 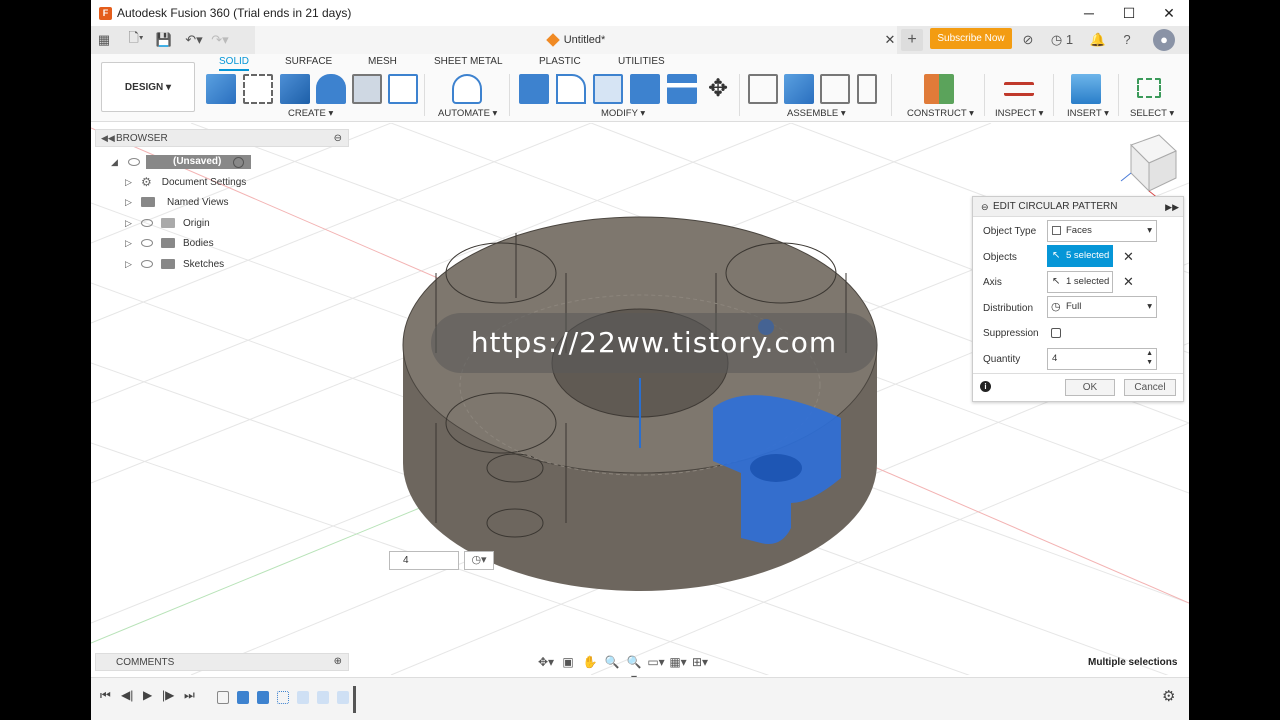 What do you see at coordinates (1102, 307) in the screenshot?
I see `distribution-select: ◷ Full ▾` at bounding box center [1102, 307].